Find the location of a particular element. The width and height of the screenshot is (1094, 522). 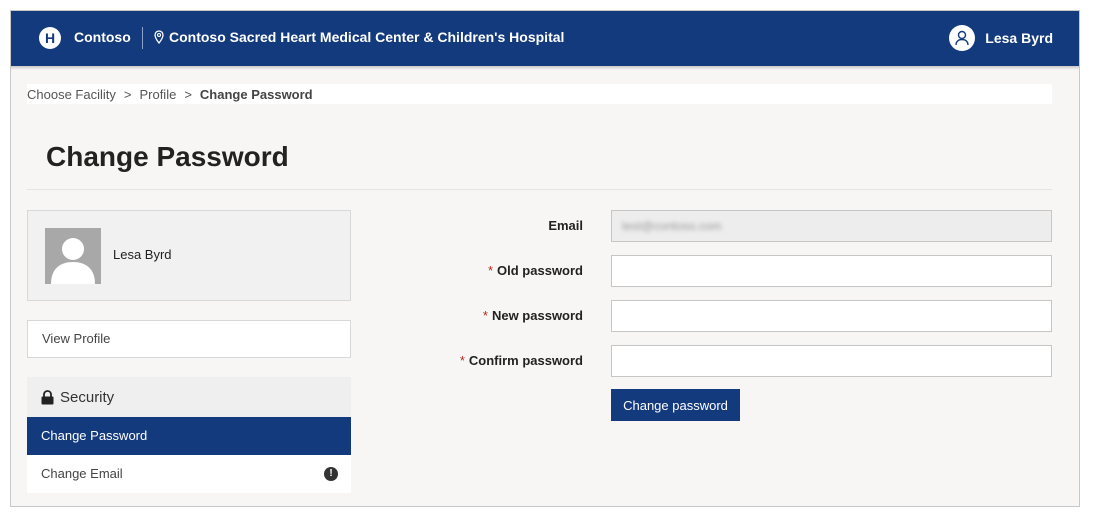

breadcrumb-current: Change Password is located at coordinates (256, 94).